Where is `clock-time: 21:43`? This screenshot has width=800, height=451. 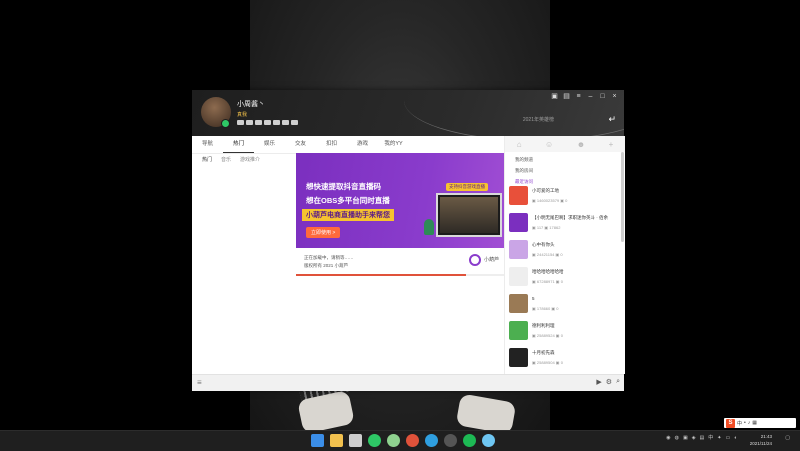
clock-time: 21:43 is located at coordinates (766, 436).